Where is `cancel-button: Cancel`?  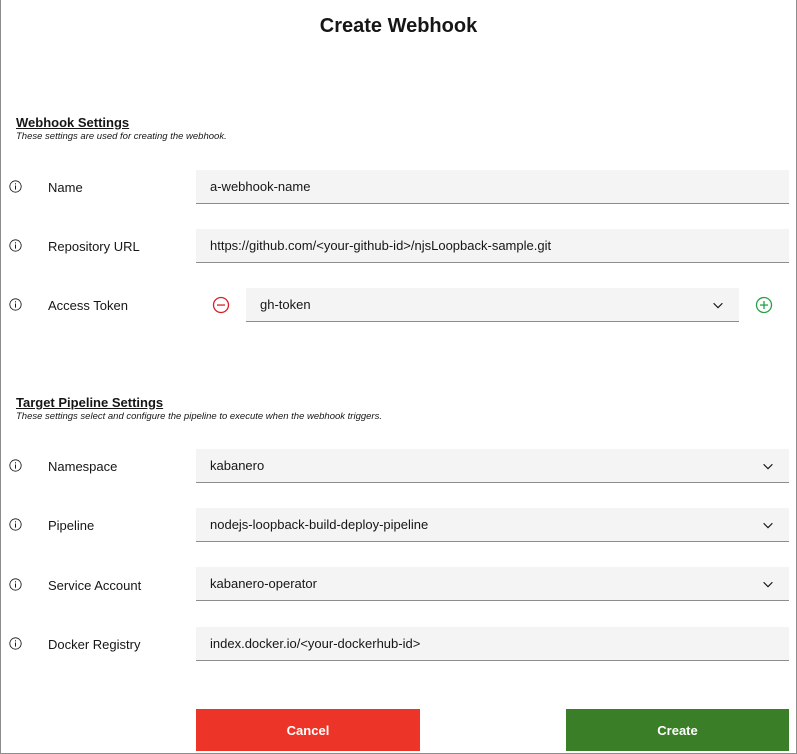
cancel-button: Cancel is located at coordinates (308, 730).